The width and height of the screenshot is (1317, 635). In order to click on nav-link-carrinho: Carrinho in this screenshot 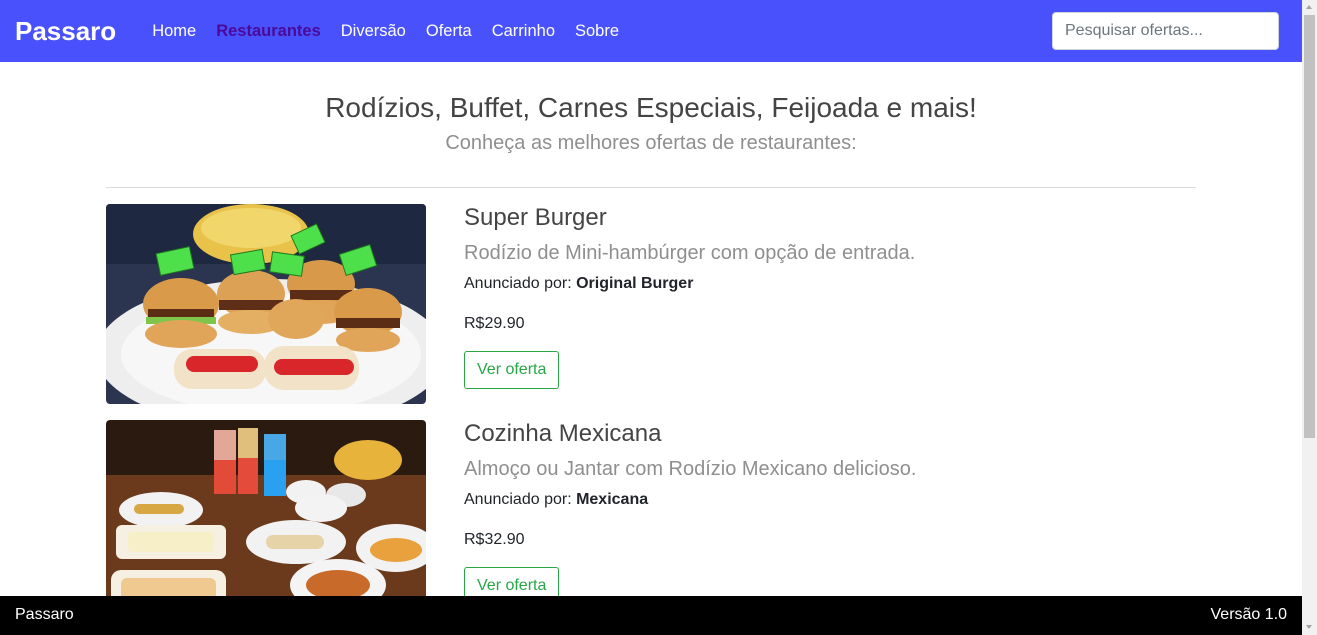, I will do `click(523, 31)`.